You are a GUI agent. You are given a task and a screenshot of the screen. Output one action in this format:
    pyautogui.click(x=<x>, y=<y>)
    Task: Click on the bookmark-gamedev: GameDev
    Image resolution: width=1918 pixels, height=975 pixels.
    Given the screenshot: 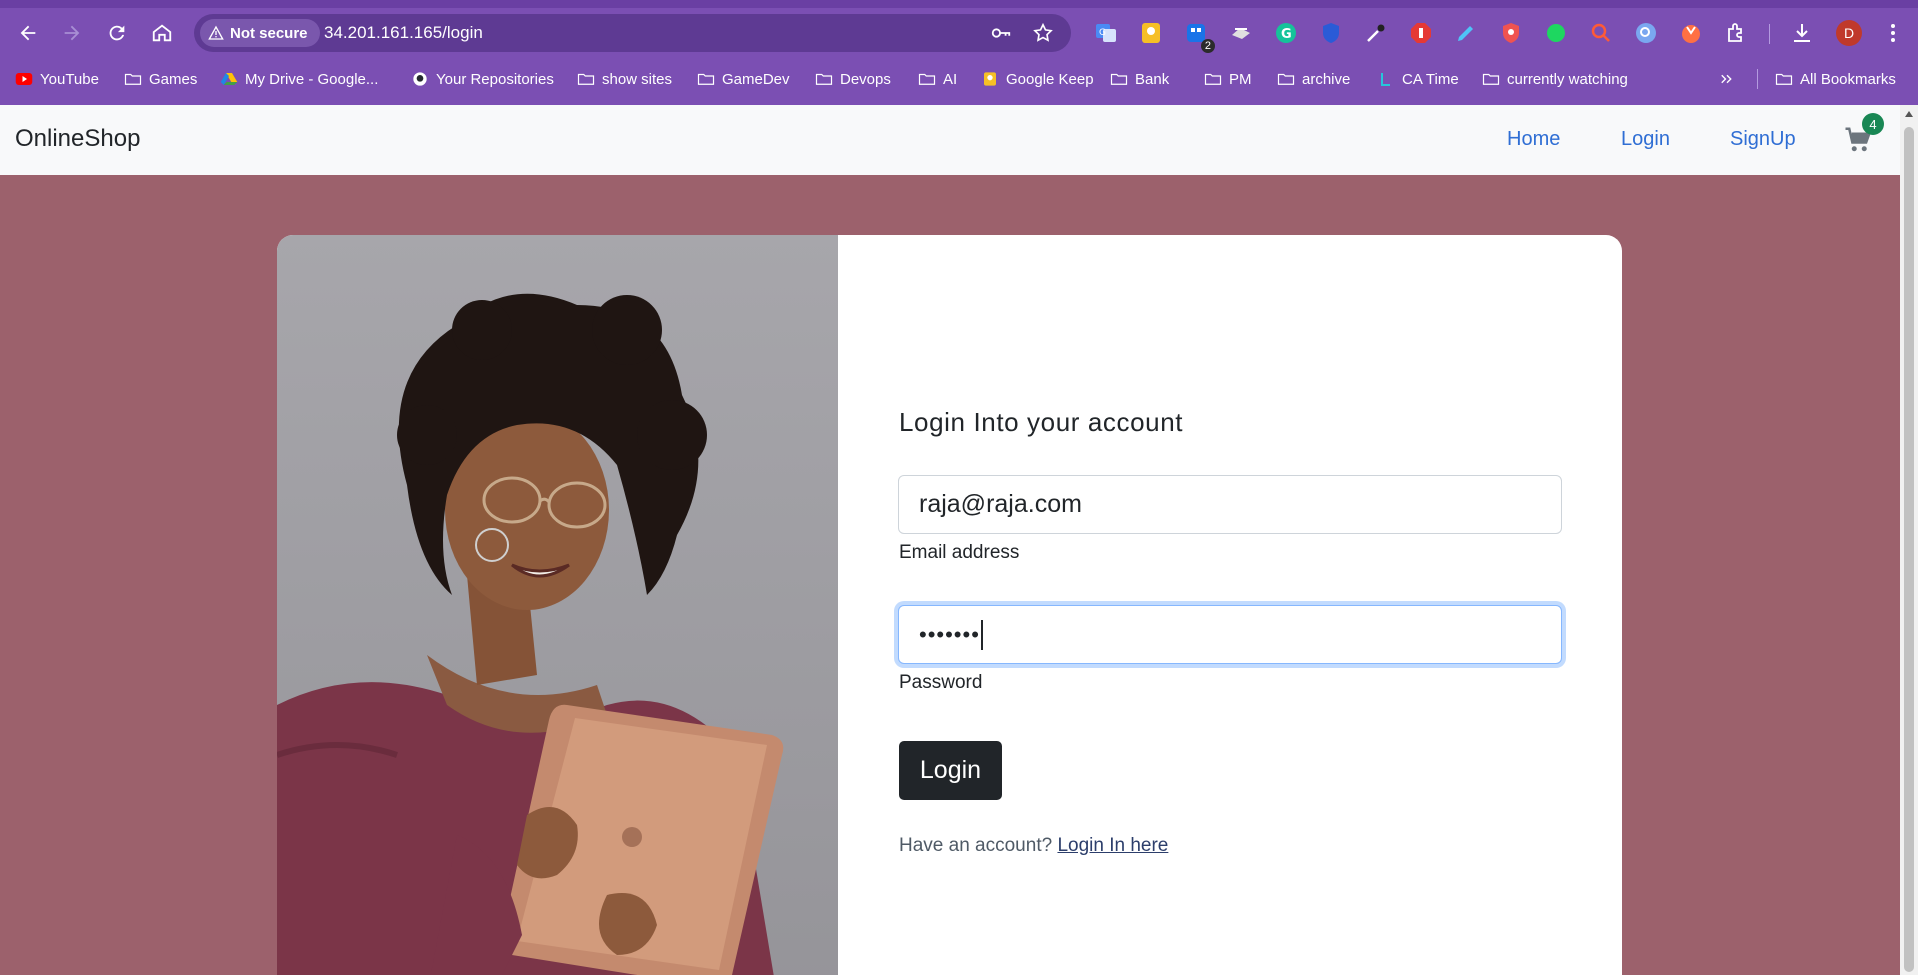 What is the action you would take?
    pyautogui.click(x=743, y=79)
    